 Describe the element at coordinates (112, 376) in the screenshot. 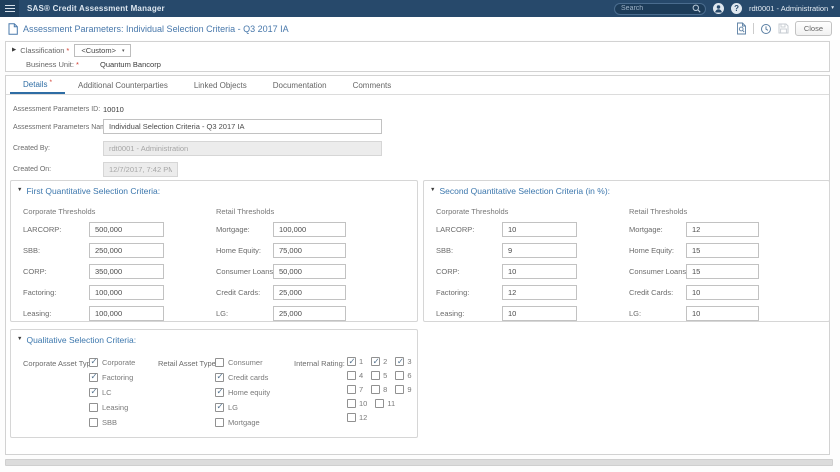

I see `checkbox-factoring: Factoring` at that location.